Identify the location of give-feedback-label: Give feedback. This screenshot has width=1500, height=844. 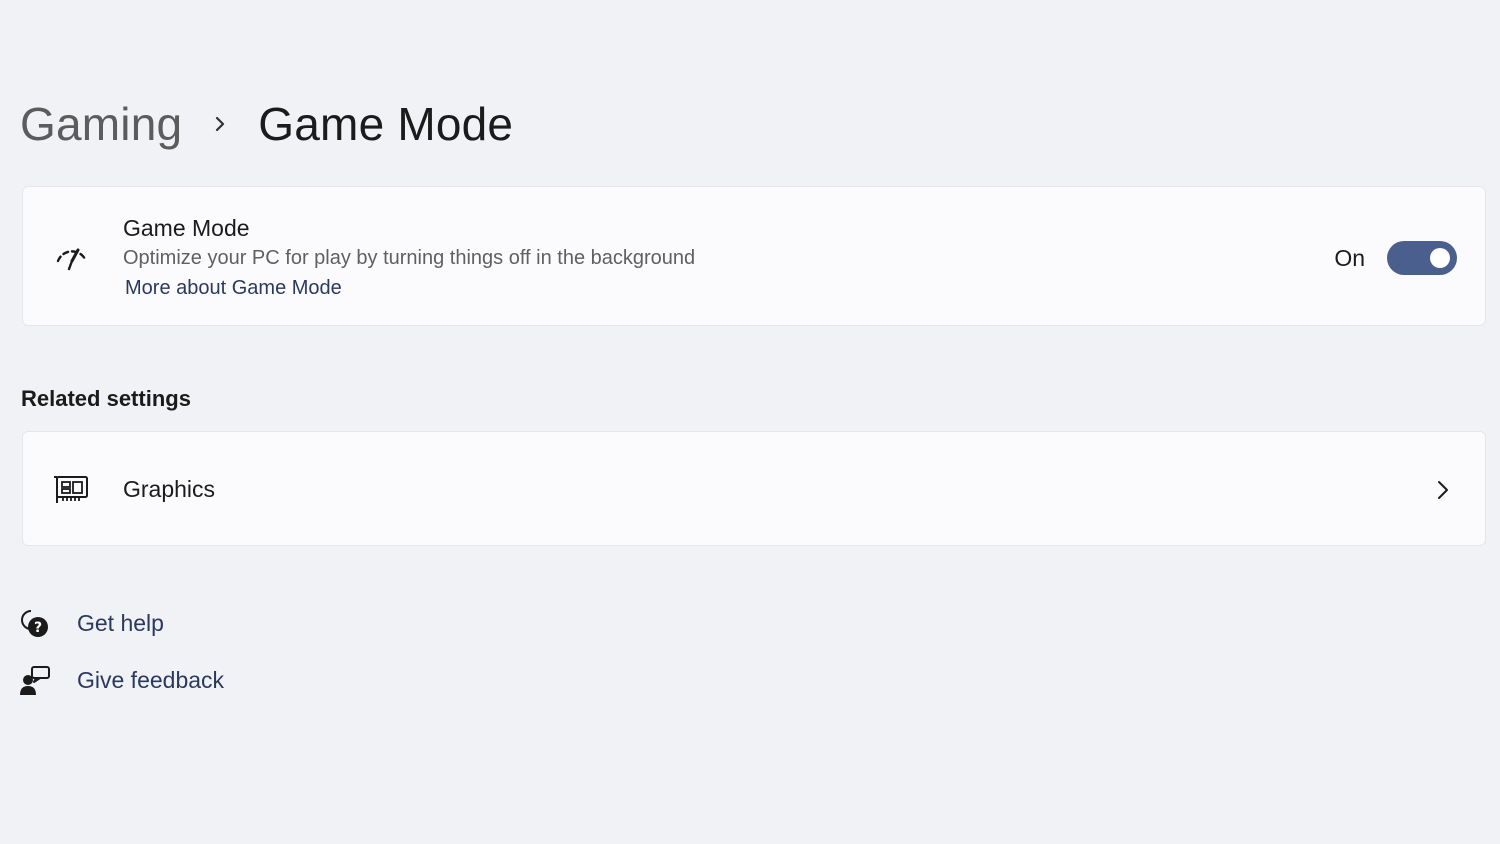
(151, 679).